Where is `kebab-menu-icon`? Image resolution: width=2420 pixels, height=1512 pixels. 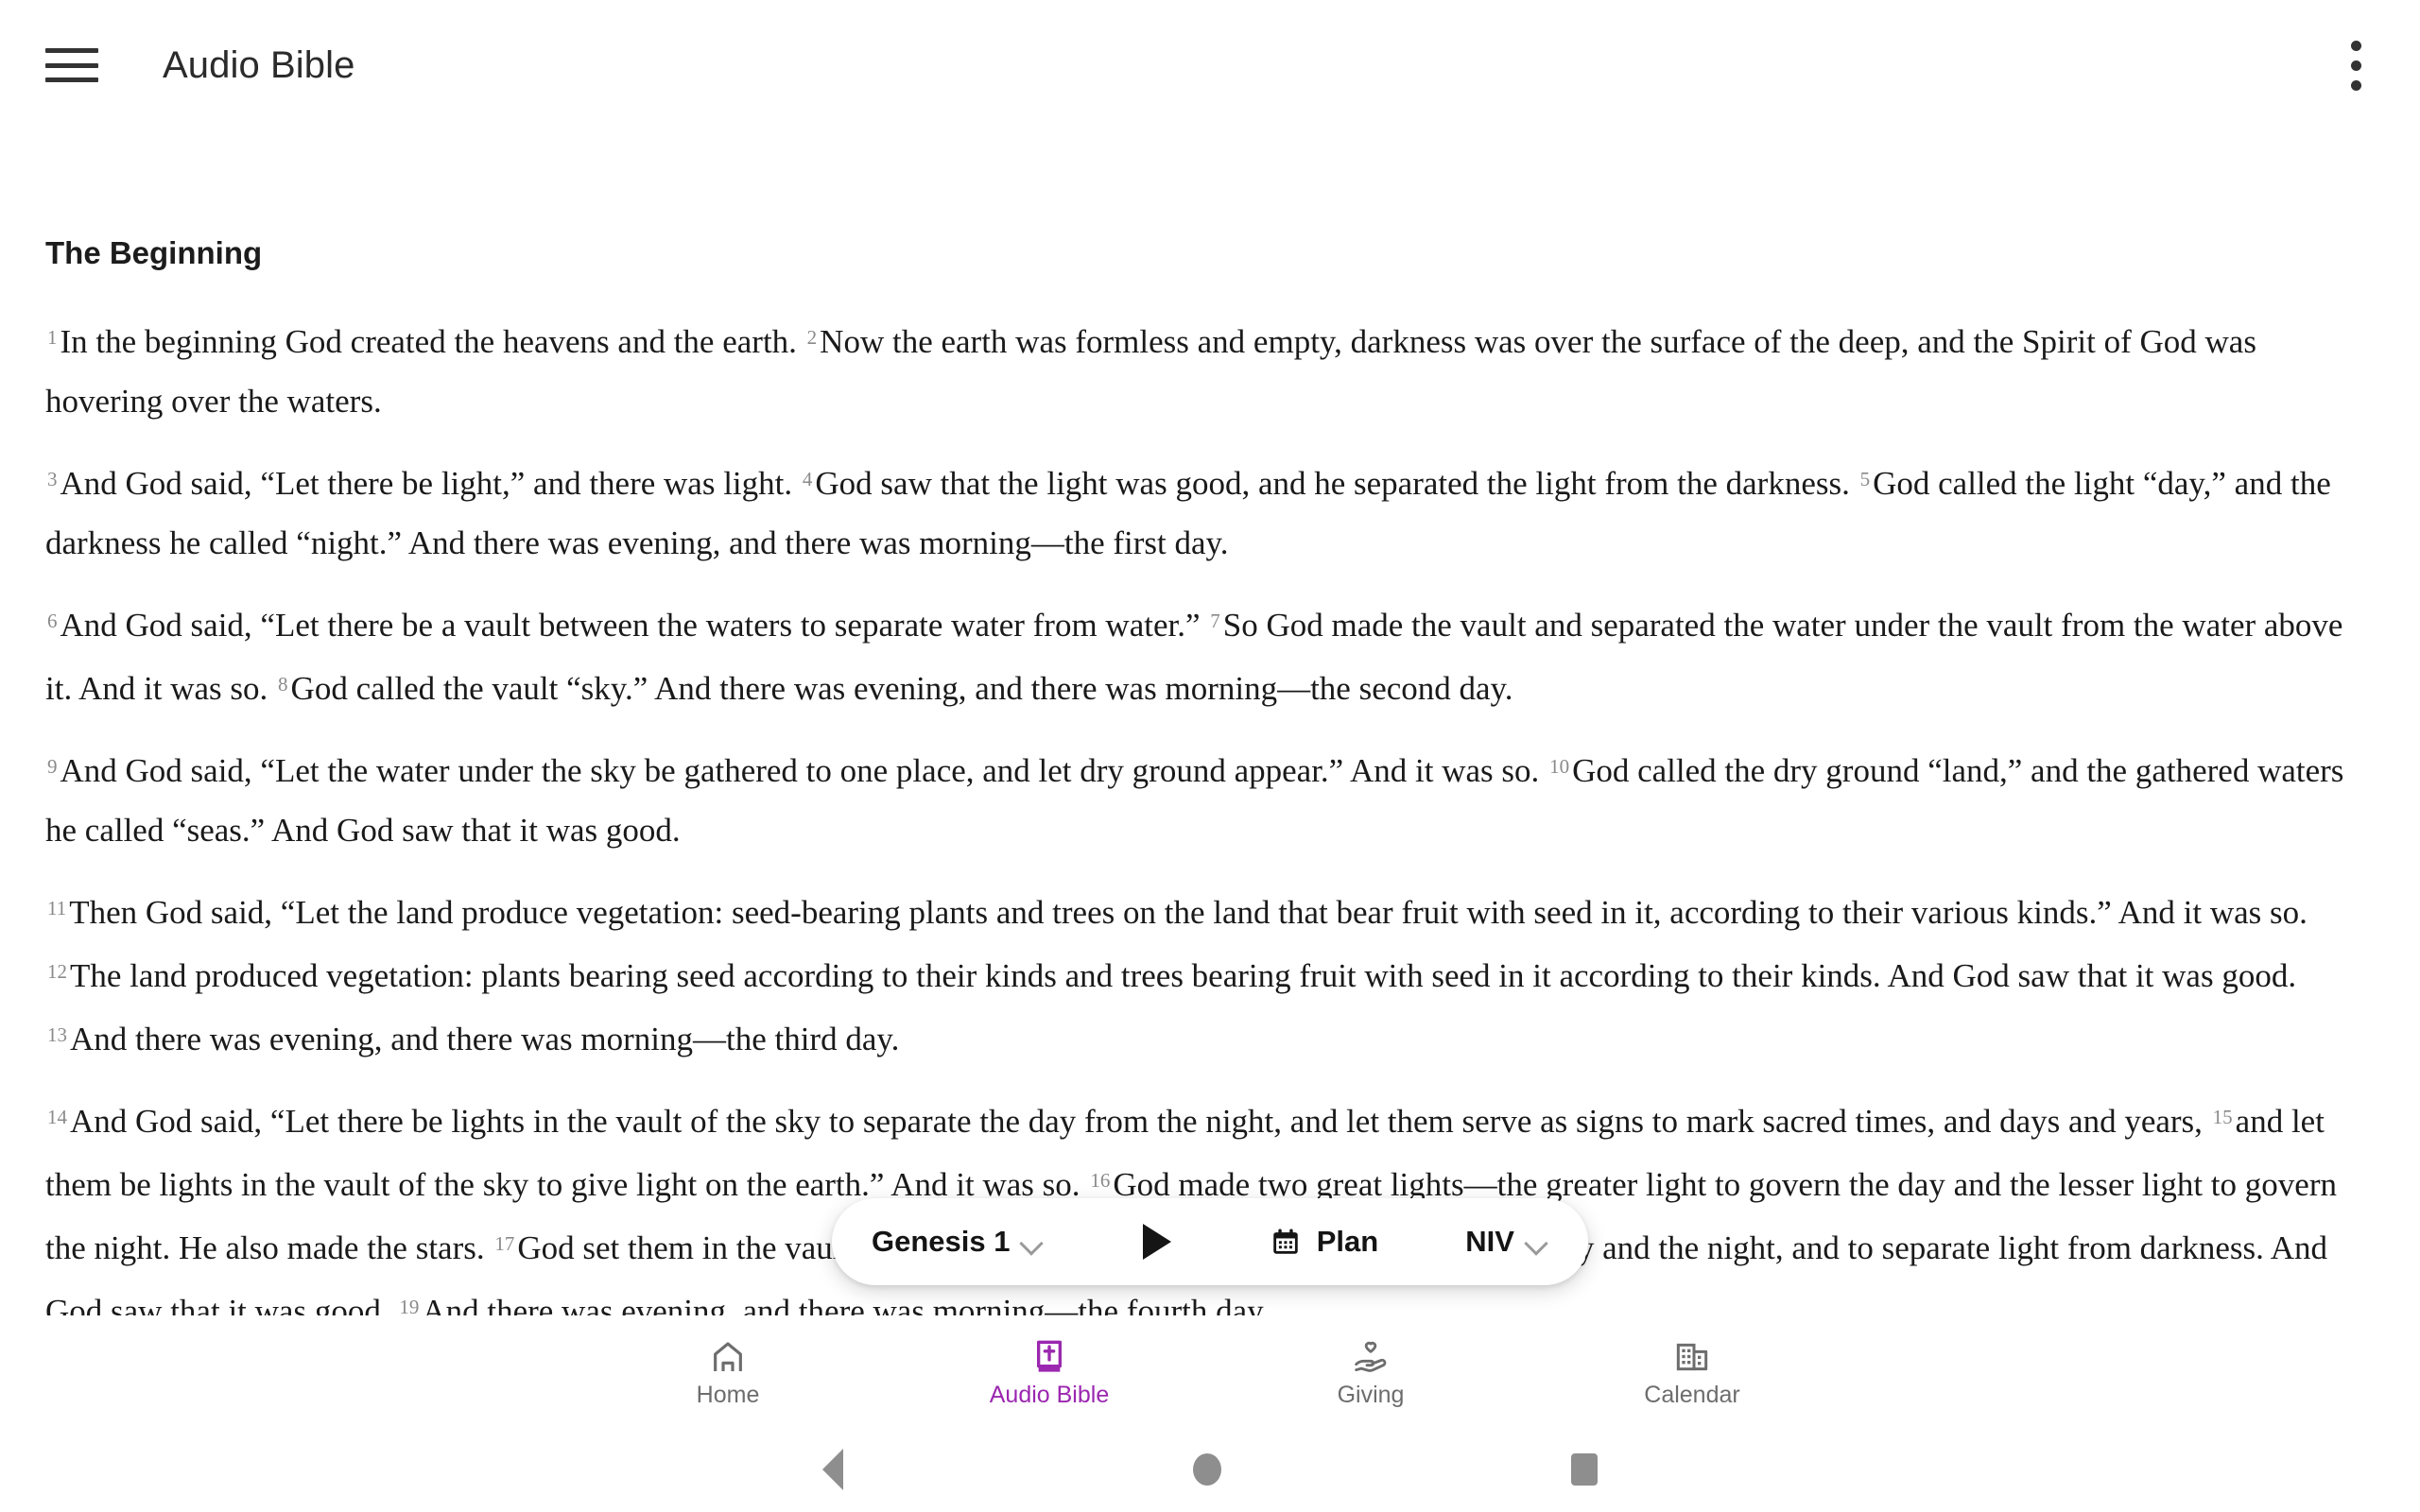 kebab-menu-icon is located at coordinates (2355, 65).